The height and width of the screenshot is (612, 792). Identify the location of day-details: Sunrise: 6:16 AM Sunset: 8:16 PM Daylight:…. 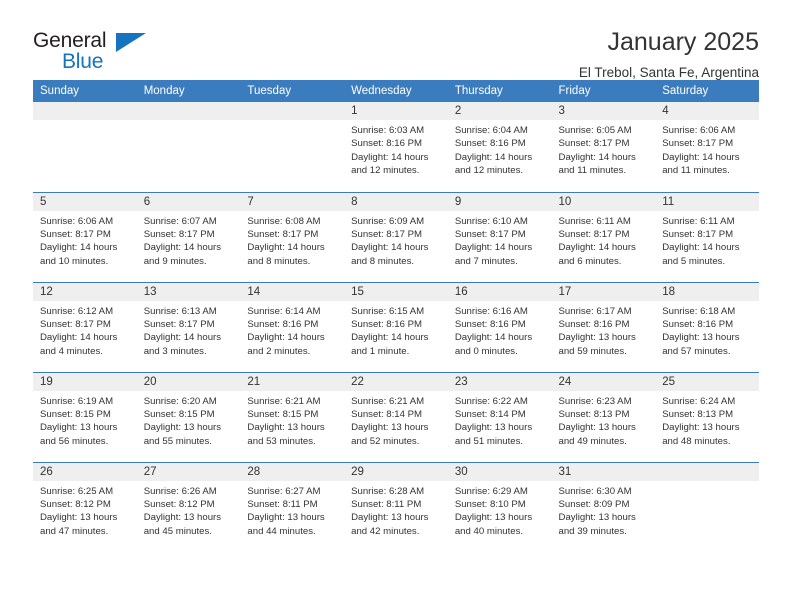
(500, 330).